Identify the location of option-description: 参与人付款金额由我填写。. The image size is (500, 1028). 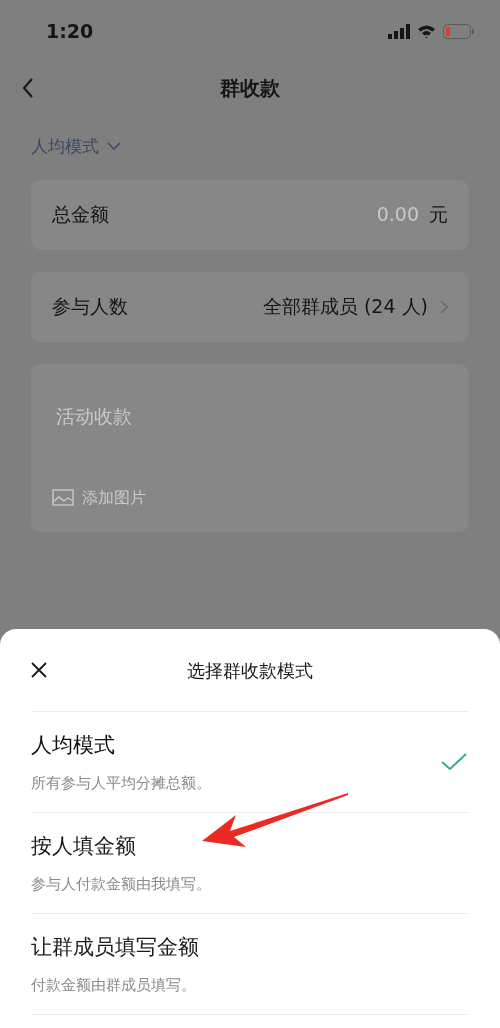
(121, 884).